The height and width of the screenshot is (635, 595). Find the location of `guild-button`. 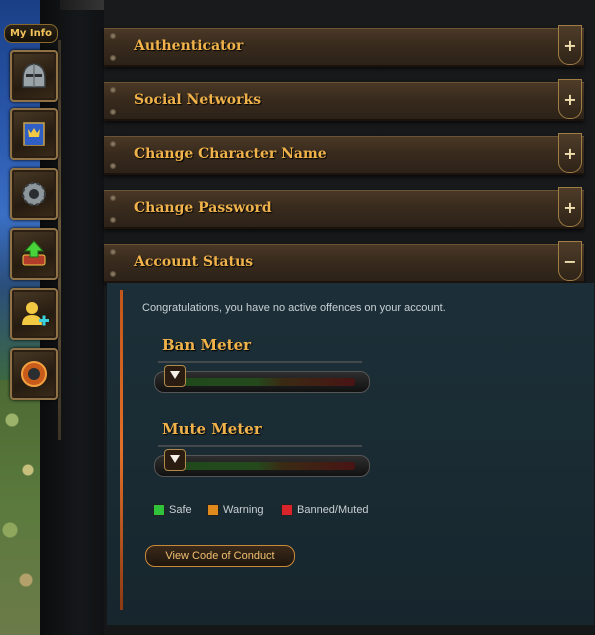

guild-button is located at coordinates (34, 374).